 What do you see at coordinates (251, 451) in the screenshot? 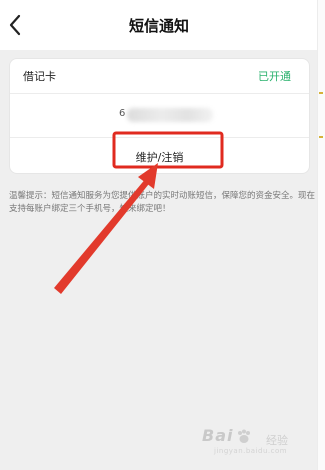
I see `watermark-url: jingyan.baidu.com` at bounding box center [251, 451].